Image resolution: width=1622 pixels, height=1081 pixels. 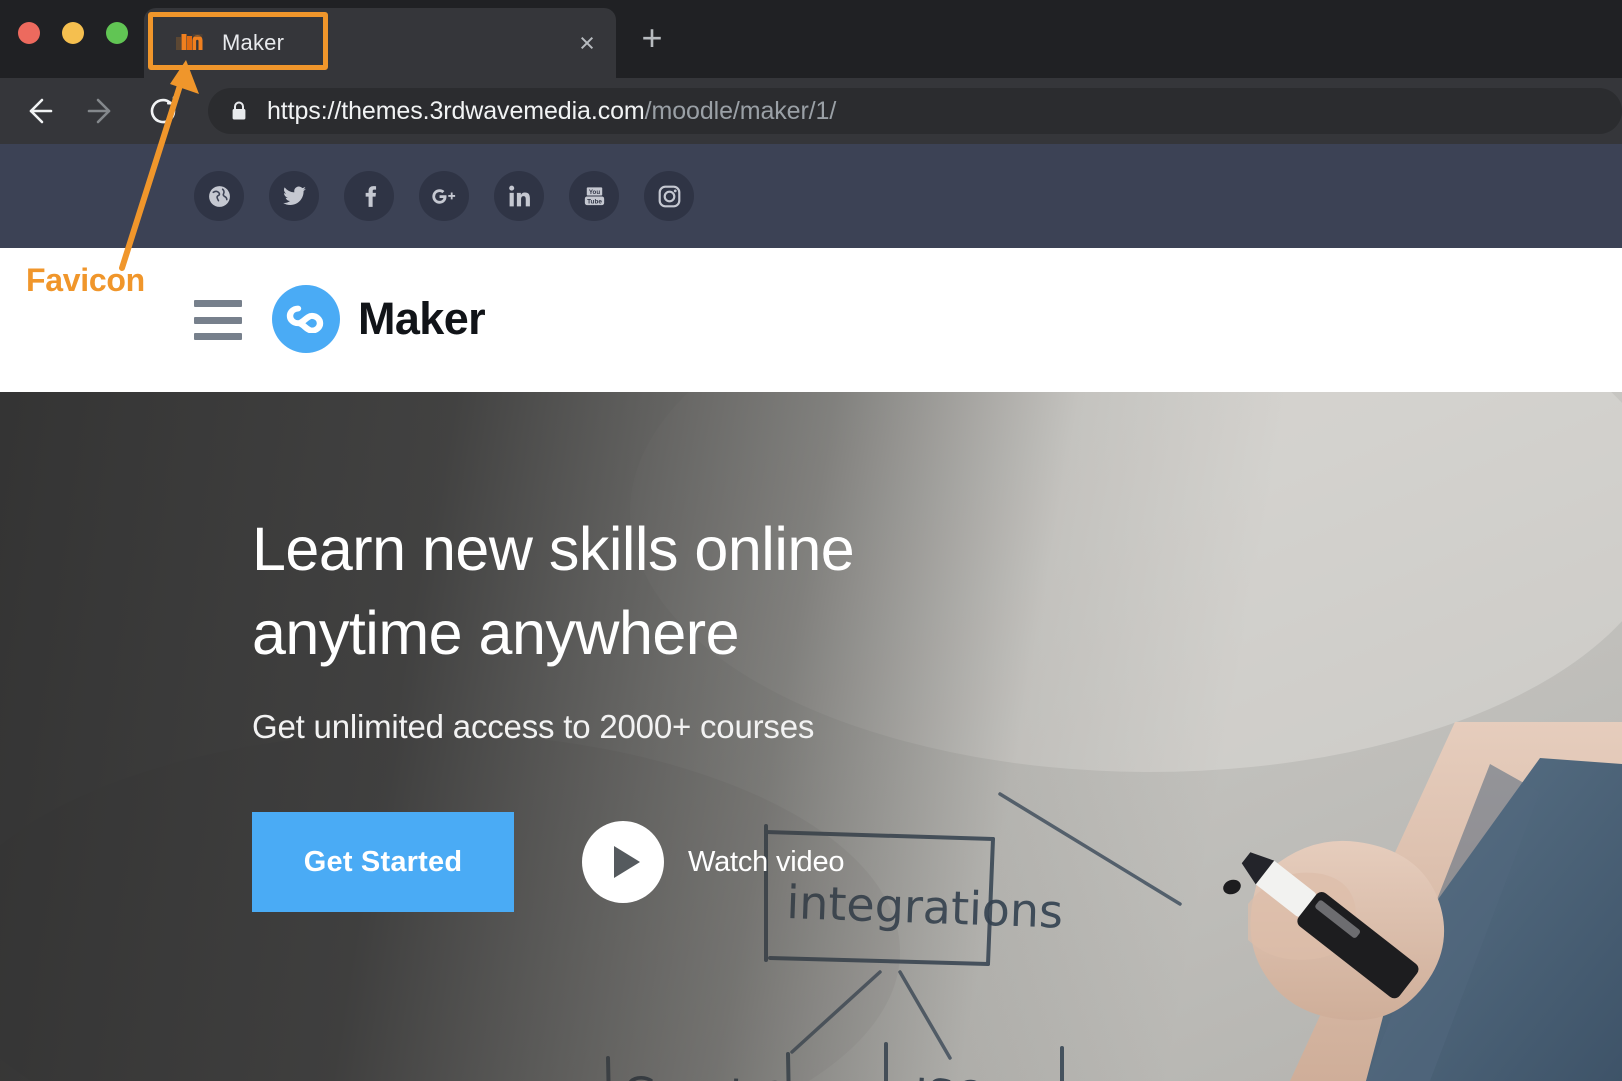 What do you see at coordinates (553, 549) in the screenshot?
I see `hero-title-line-1: Learn new skills online` at bounding box center [553, 549].